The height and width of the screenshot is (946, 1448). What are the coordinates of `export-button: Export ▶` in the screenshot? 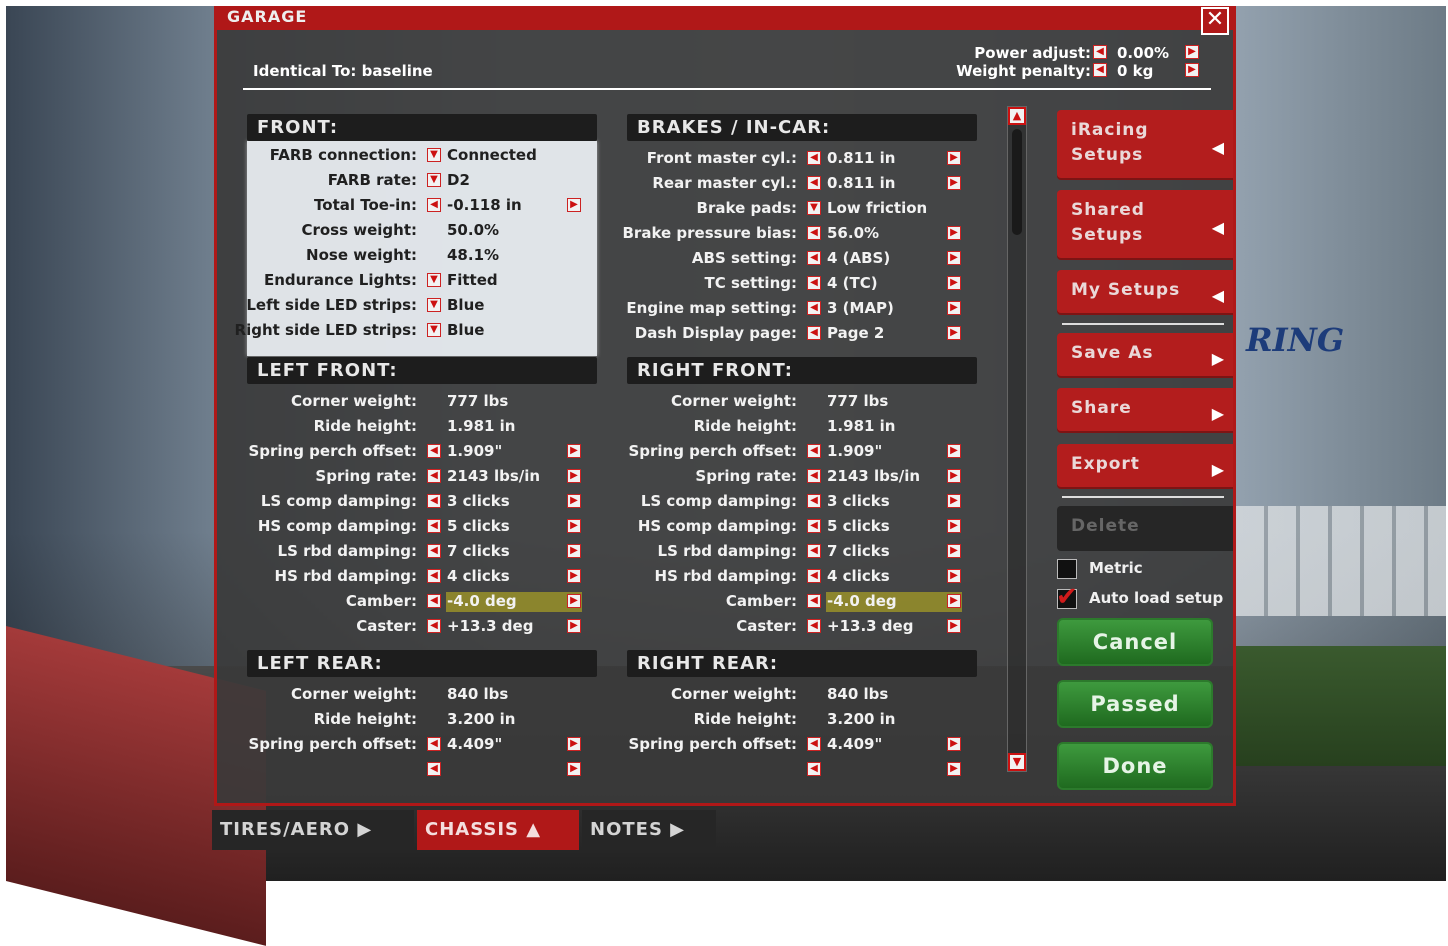 It's located at (1145, 466).